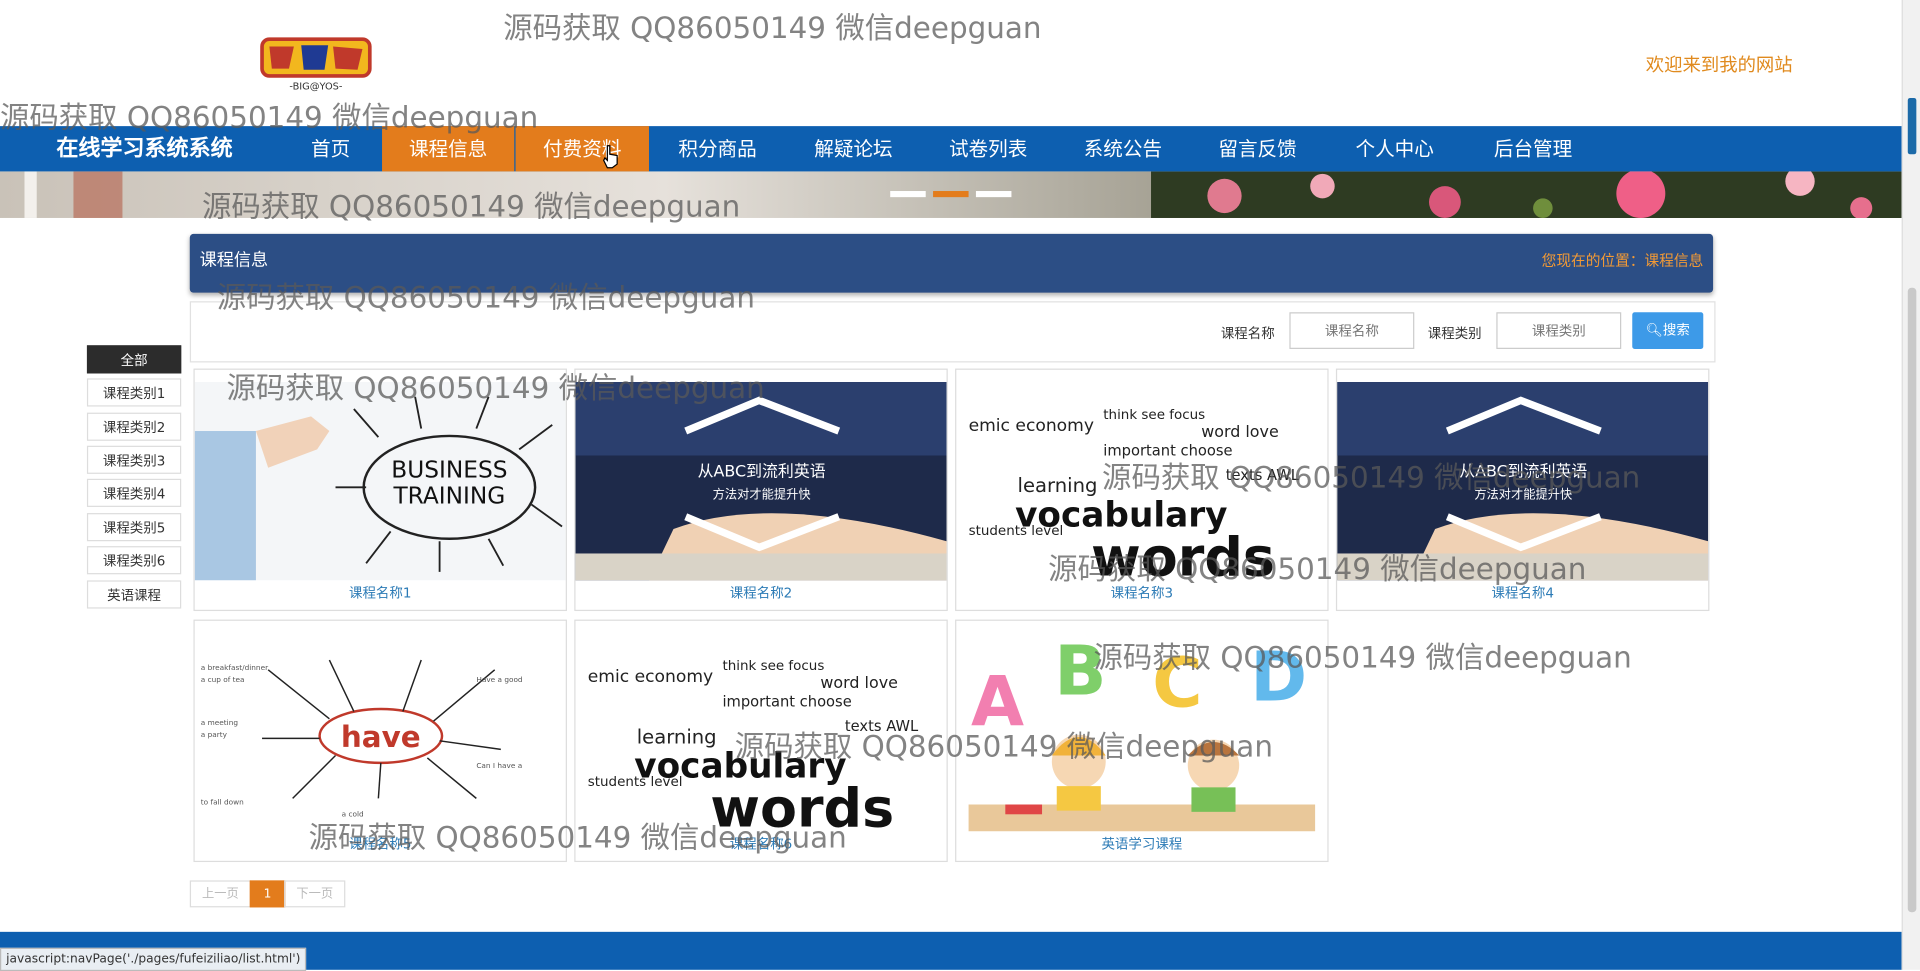  What do you see at coordinates (1080, 672) in the screenshot?
I see `letter-b: B` at bounding box center [1080, 672].